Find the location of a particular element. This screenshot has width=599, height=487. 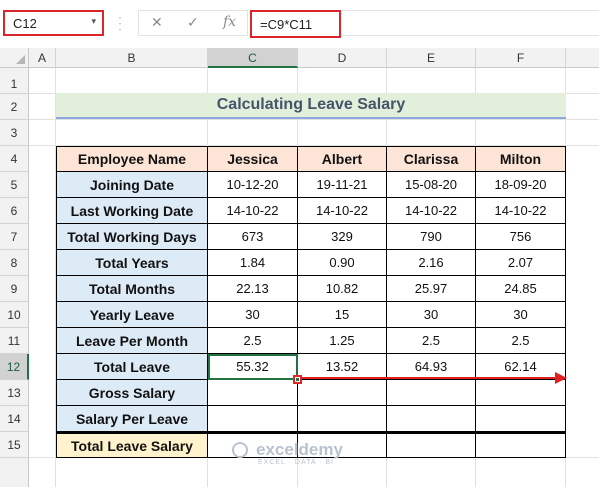

exceldemy-logo-icon is located at coordinates (240, 450).